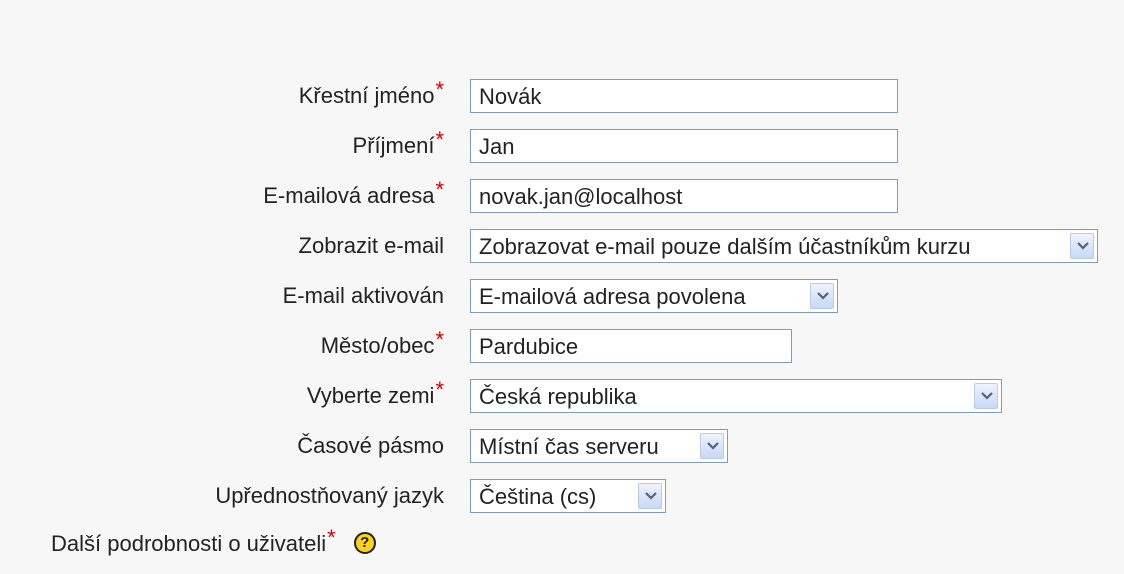 The width and height of the screenshot is (1124, 574). I want to click on first-name-label: Křestní jméno*, so click(371, 92).